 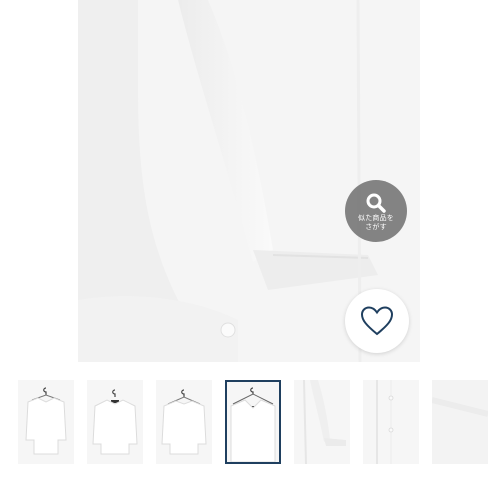 What do you see at coordinates (376, 227) in the screenshot?
I see `similar-items-label-line2: さがす` at bounding box center [376, 227].